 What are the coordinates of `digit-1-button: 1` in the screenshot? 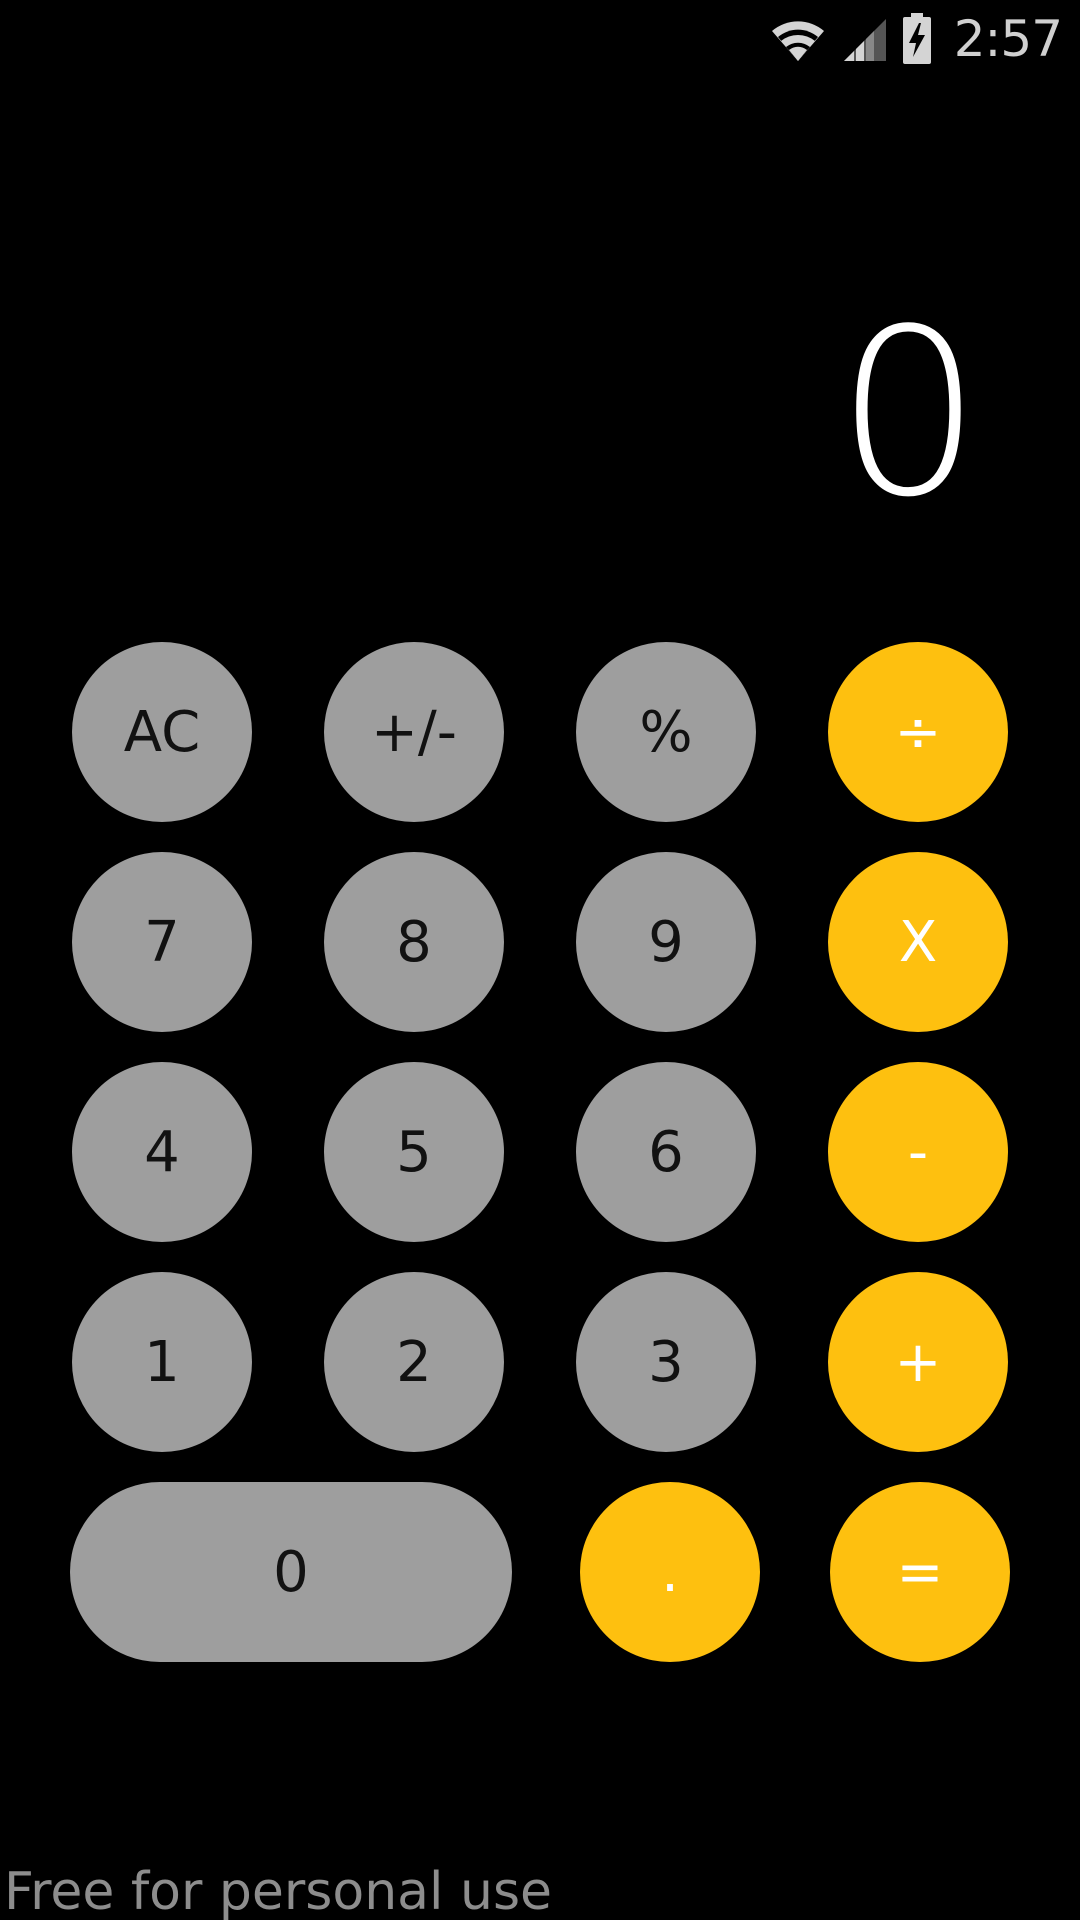 It's located at (162, 1362).